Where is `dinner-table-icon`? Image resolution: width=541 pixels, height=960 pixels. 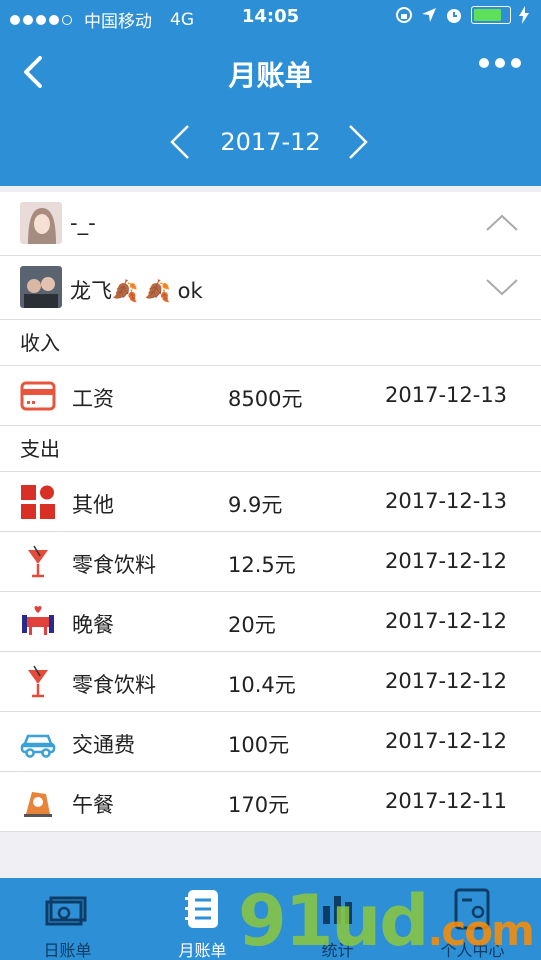
dinner-table-icon is located at coordinates (38, 620).